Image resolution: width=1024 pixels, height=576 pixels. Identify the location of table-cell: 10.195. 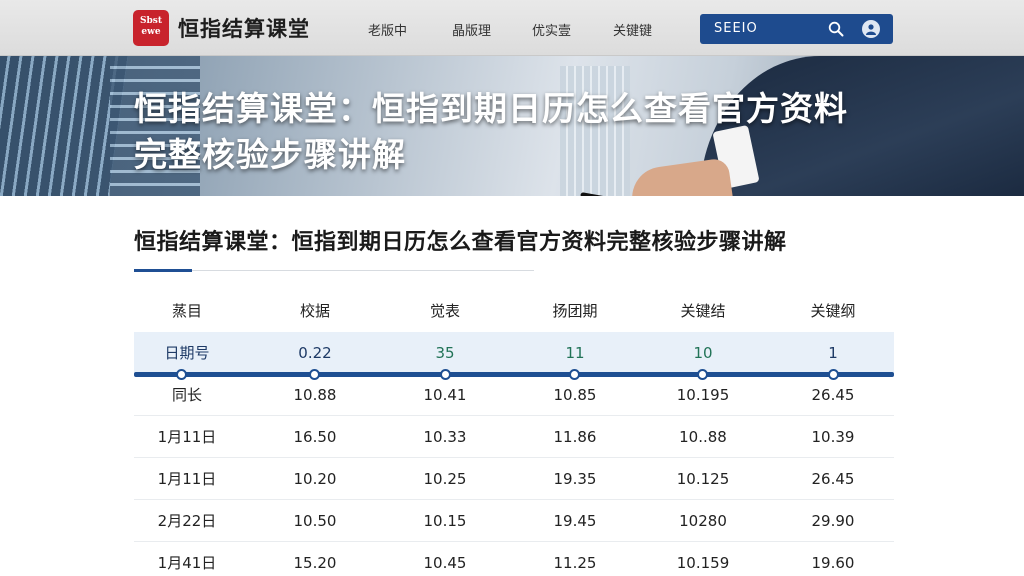
(703, 395).